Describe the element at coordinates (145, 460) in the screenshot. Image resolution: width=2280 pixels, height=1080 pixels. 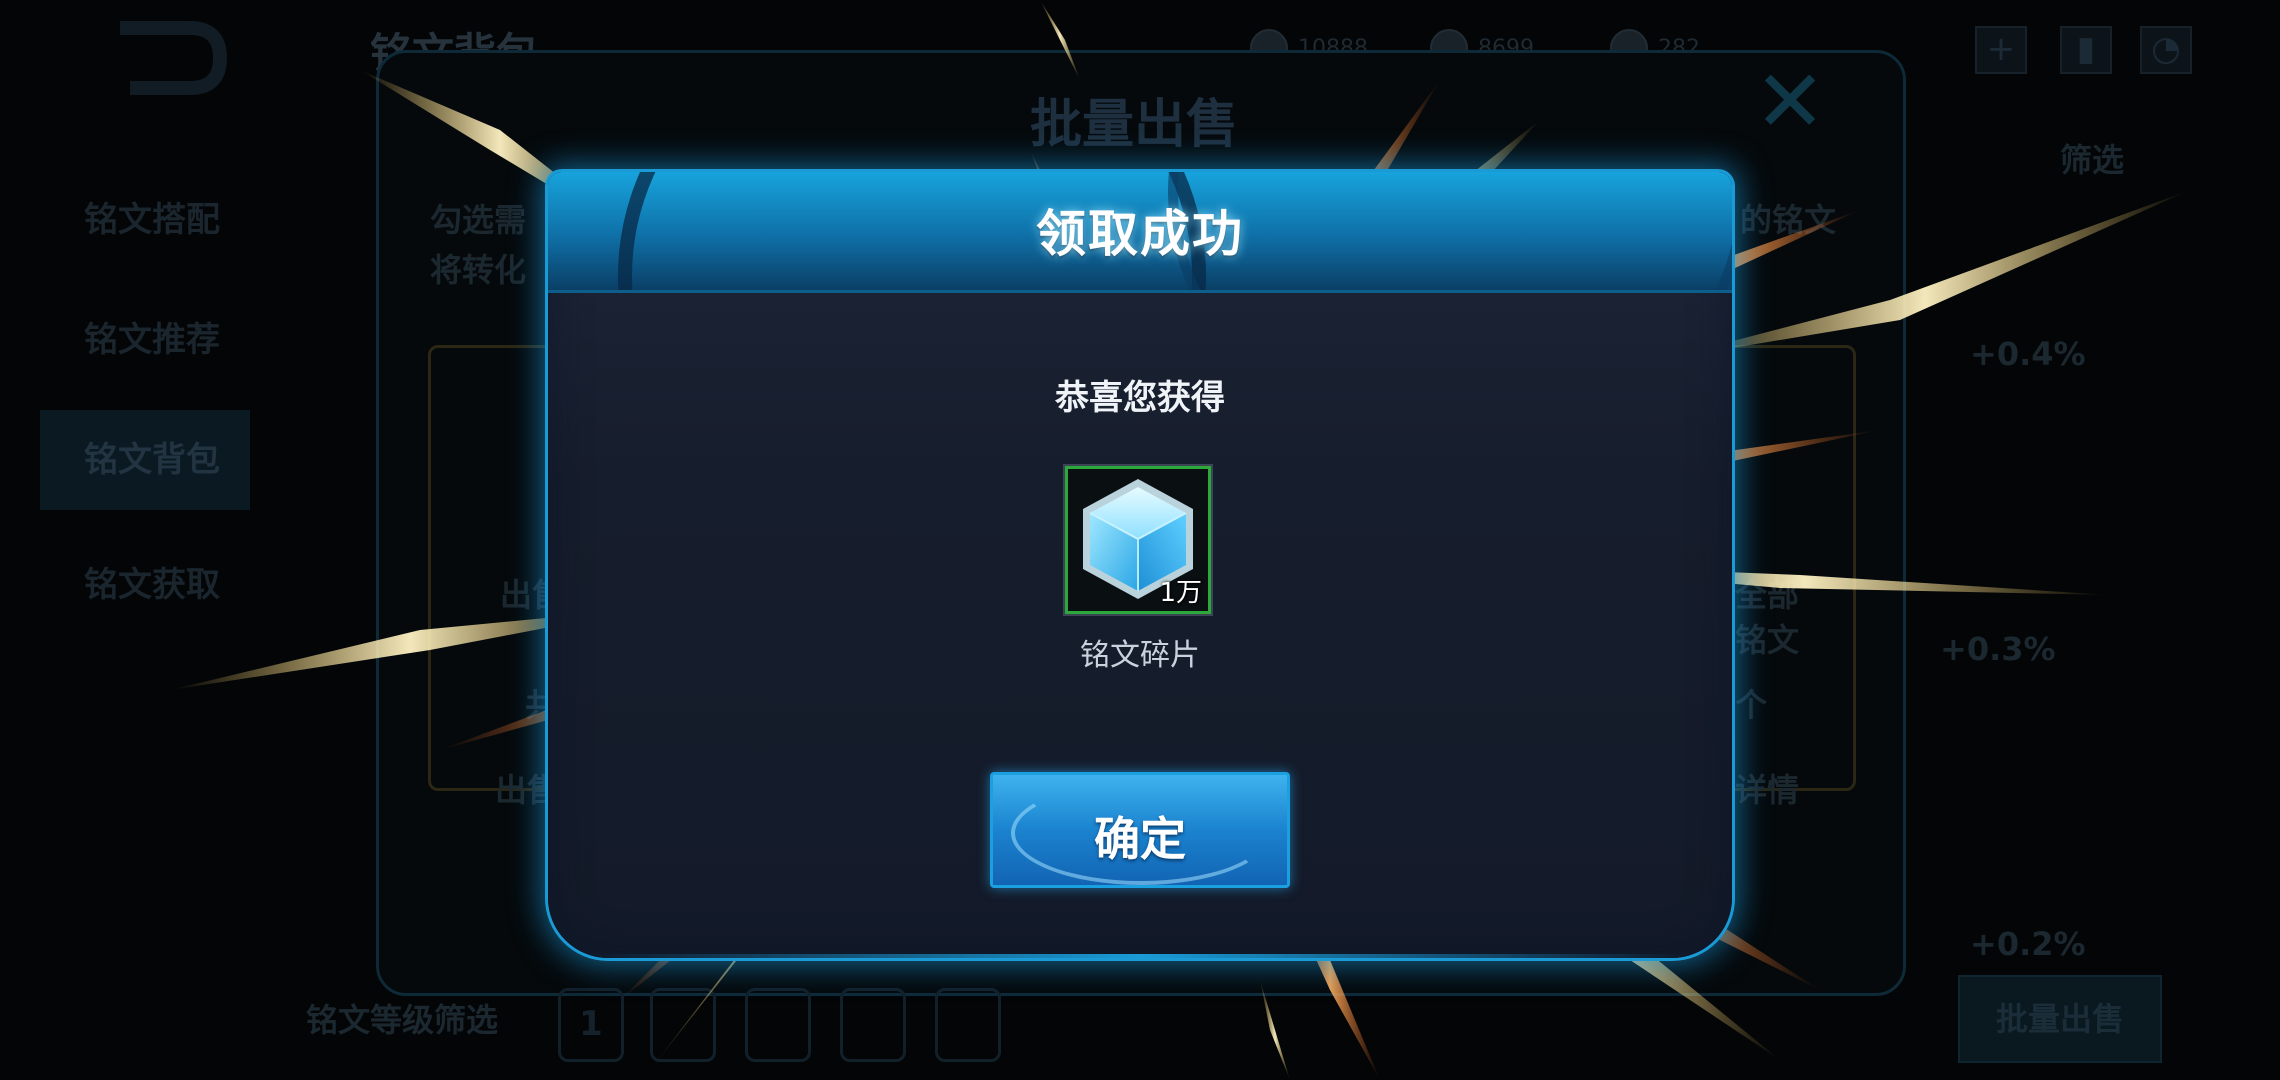
I see `sidebar-item-bag: 铭文背包` at that location.